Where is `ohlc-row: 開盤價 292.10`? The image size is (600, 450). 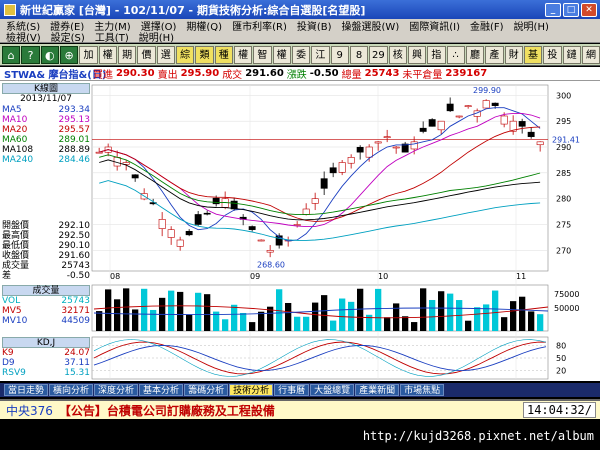
ohlc-row: 開盤價 292.10 is located at coordinates (46, 226).